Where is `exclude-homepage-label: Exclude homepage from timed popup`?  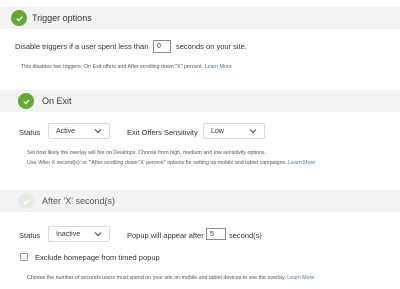 exclude-homepage-label: Exclude homepage from timed popup is located at coordinates (97, 257).